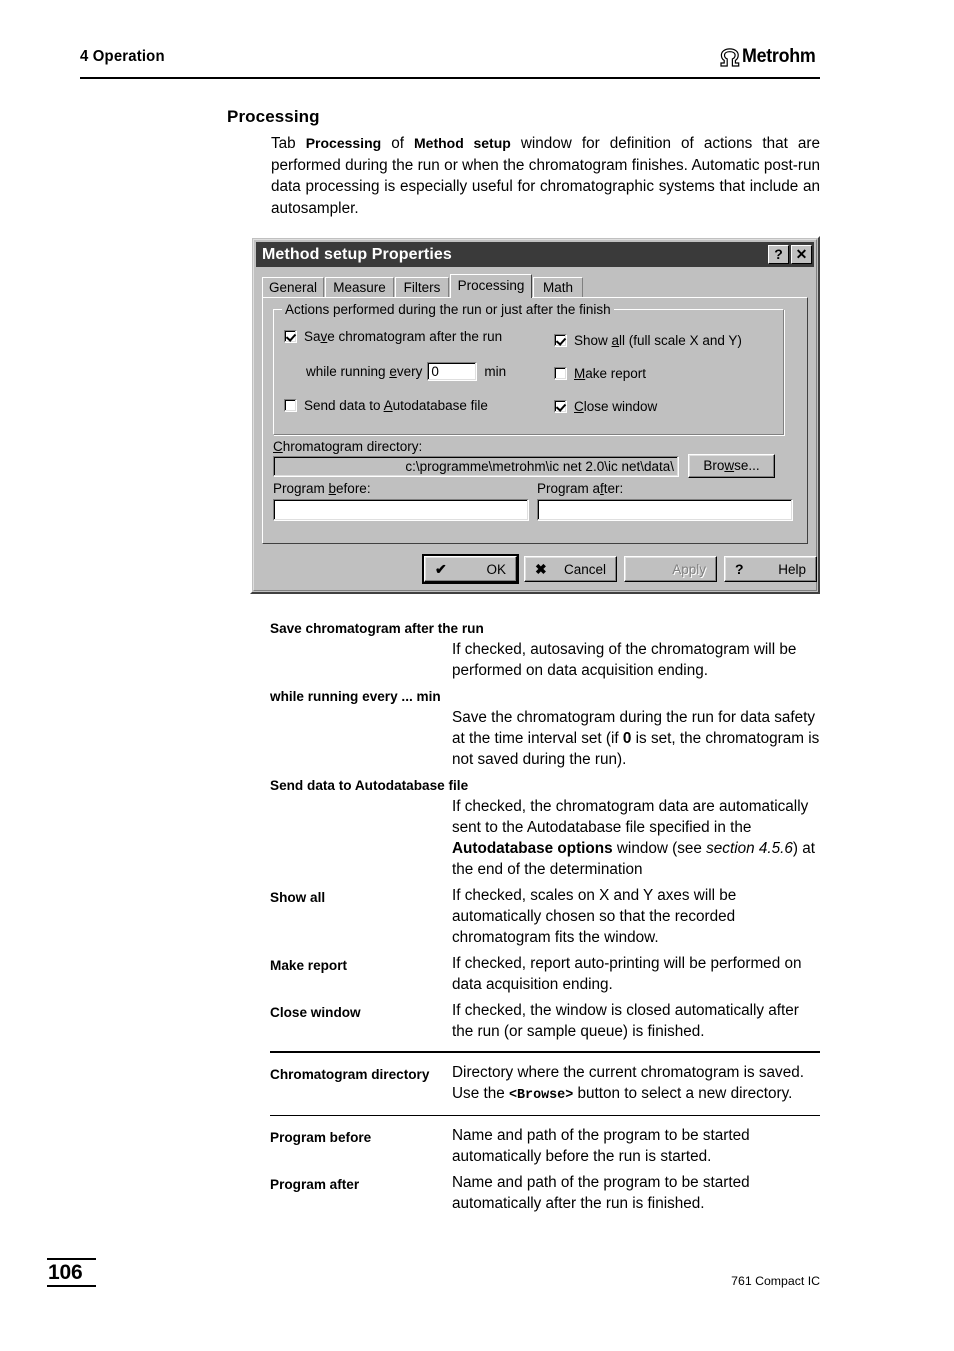 The width and height of the screenshot is (954, 1351). What do you see at coordinates (730, 57) in the screenshot?
I see `omega-arch-icon` at bounding box center [730, 57].